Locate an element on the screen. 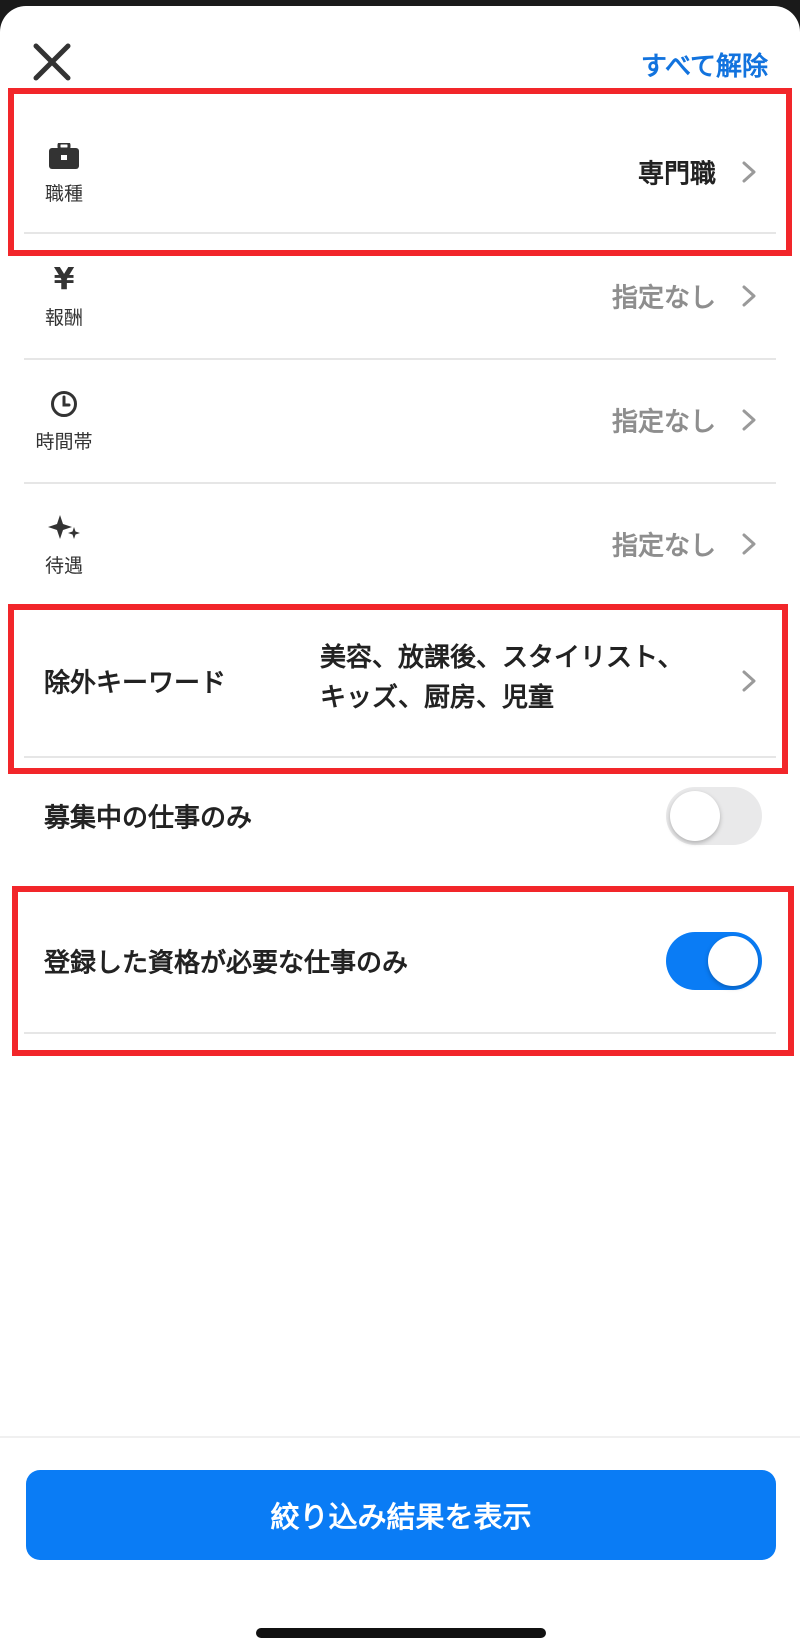 This screenshot has height=1652, width=800. close-icon is located at coordinates (52, 62).